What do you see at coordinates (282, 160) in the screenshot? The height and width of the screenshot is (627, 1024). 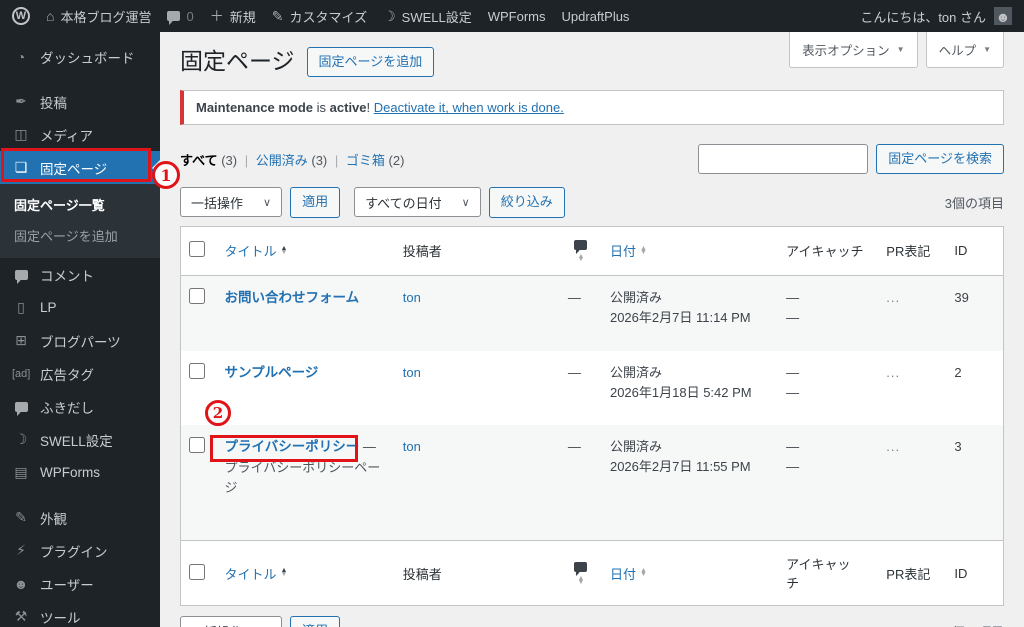 I see `filter-published-link: 公開済み` at bounding box center [282, 160].